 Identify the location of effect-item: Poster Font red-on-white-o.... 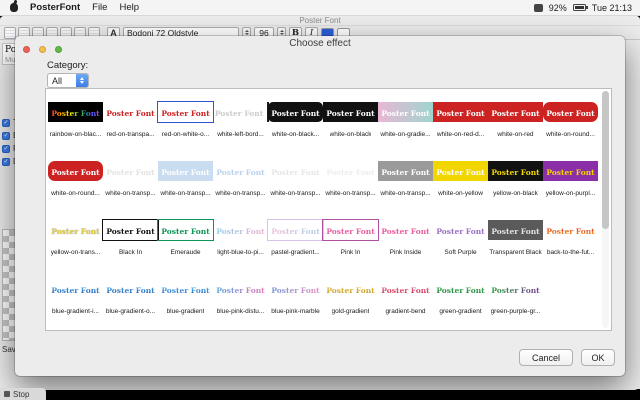
(185, 120).